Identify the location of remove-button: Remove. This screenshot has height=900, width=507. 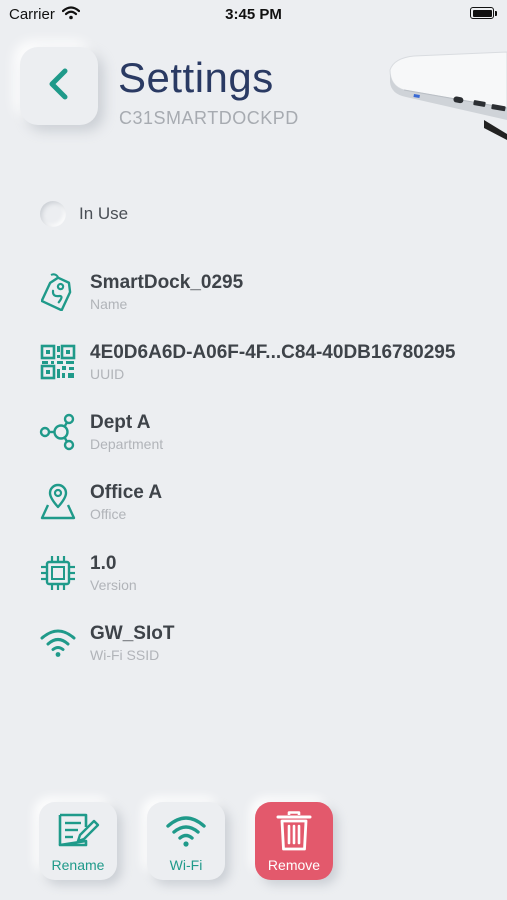
(294, 841).